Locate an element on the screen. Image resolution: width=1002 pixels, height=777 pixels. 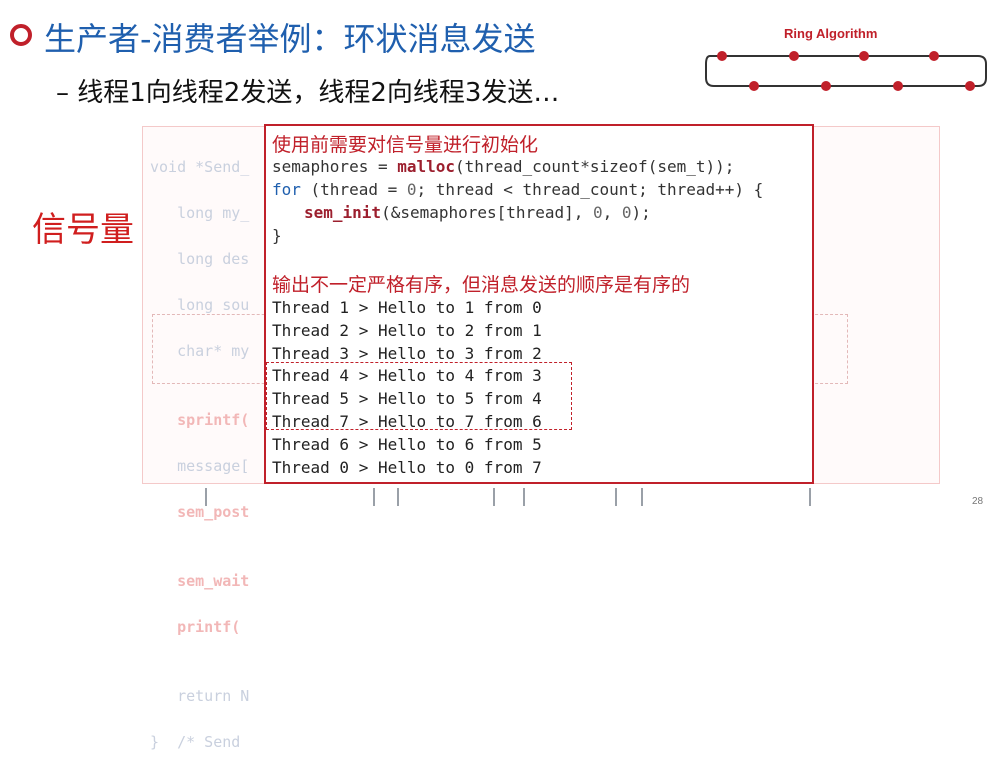
output-highlight-box is located at coordinates (419, 396).